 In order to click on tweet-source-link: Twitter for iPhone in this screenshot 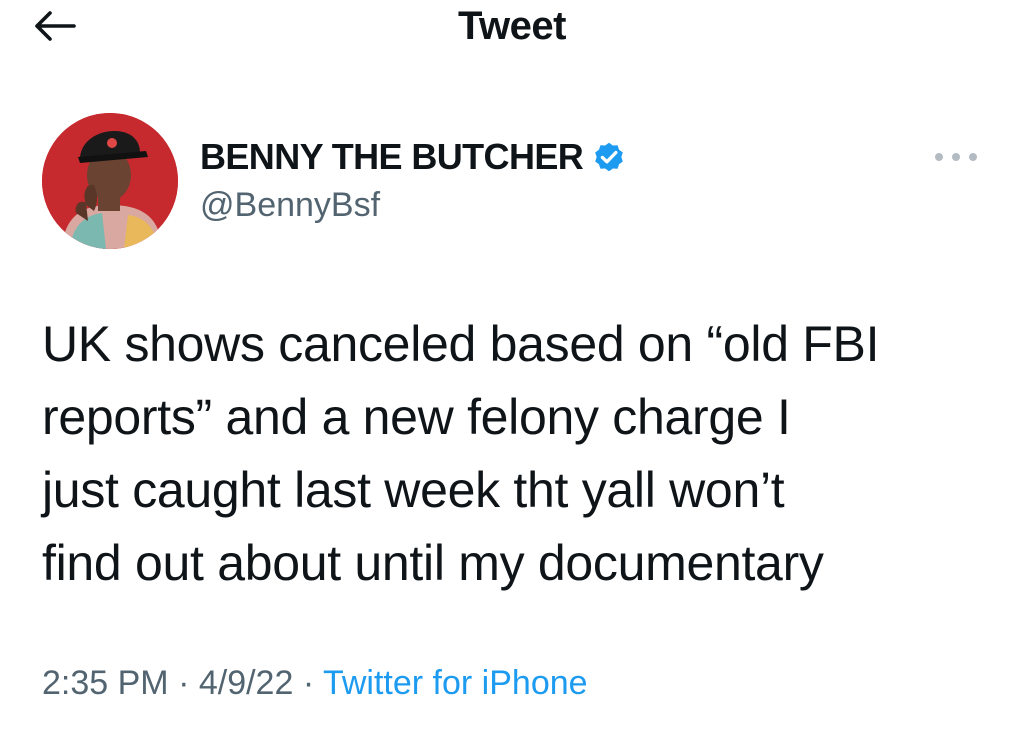, I will do `click(455, 683)`.